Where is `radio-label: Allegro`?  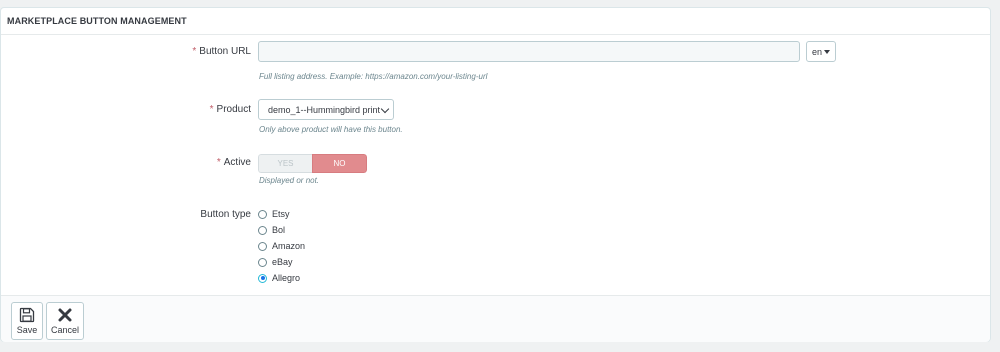 radio-label: Allegro is located at coordinates (286, 278).